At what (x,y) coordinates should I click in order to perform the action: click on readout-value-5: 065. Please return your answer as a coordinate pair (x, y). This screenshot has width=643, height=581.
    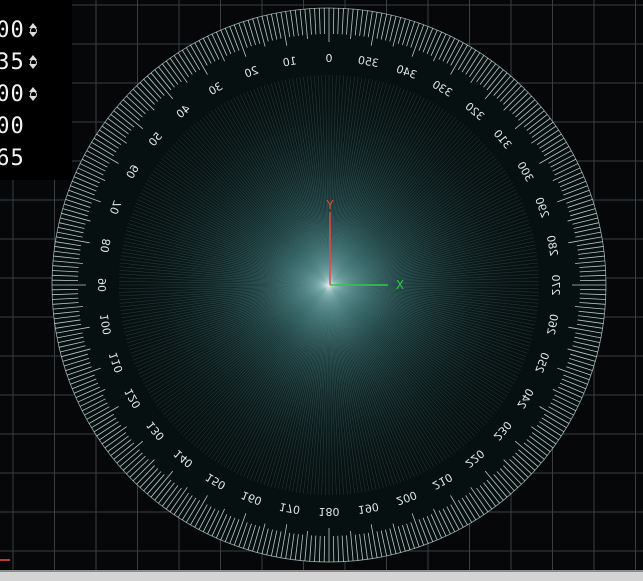
    Looking at the image, I should click on (12, 158).